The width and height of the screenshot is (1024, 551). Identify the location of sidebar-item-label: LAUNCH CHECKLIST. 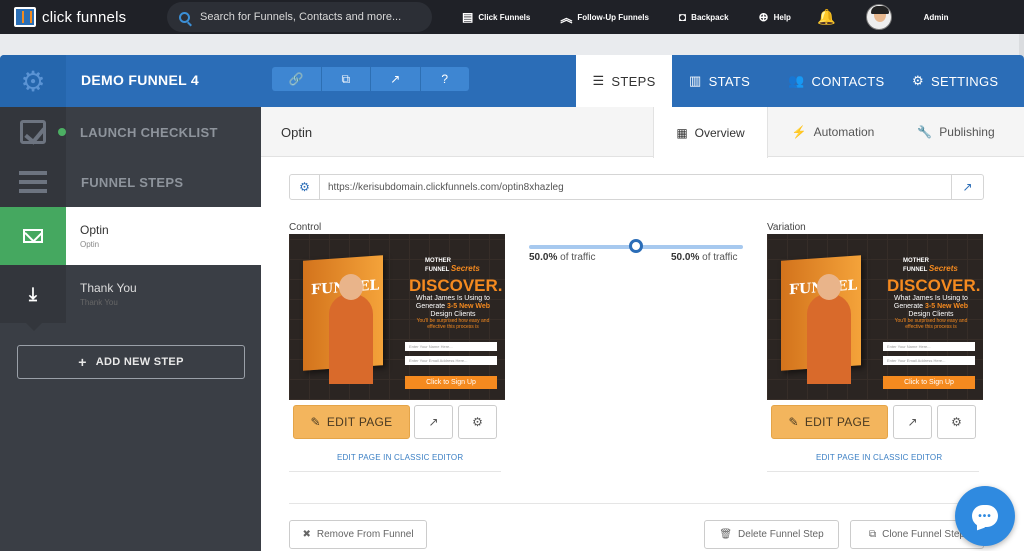
(149, 132).